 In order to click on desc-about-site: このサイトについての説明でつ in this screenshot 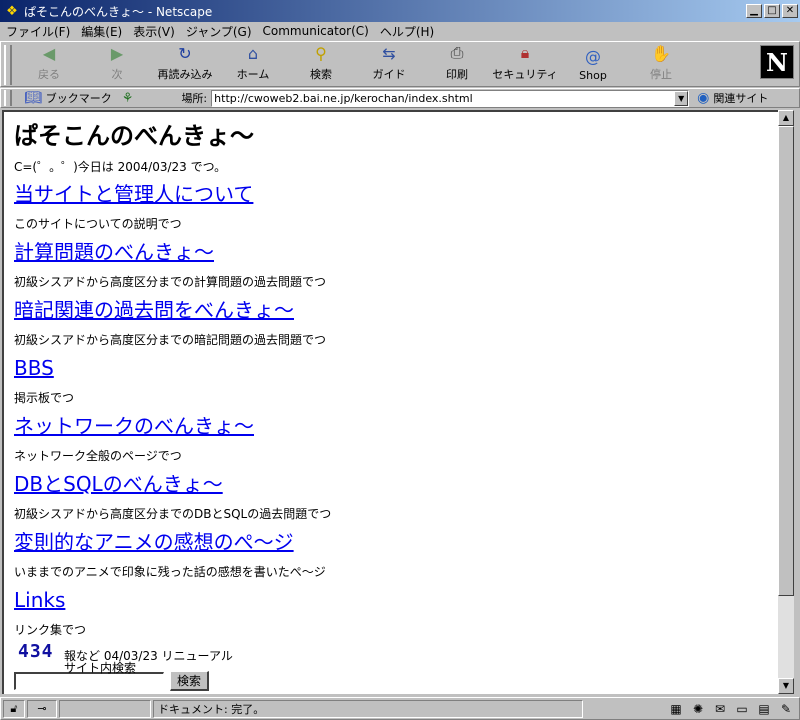, I will do `click(98, 224)`.